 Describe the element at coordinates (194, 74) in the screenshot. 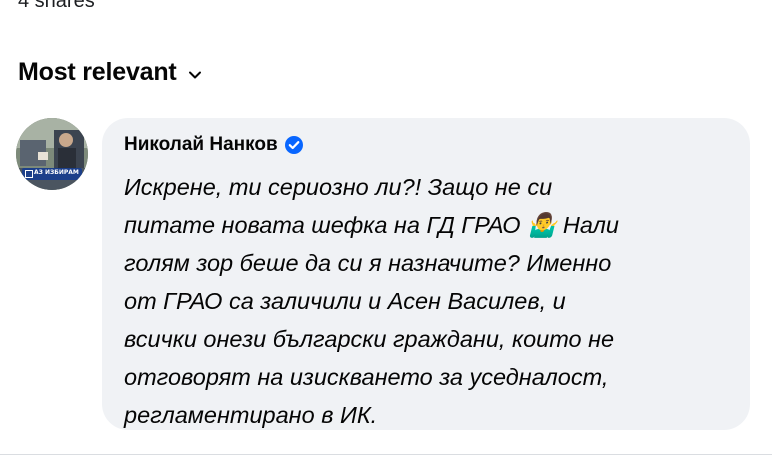

I see `chevron-down-icon` at that location.